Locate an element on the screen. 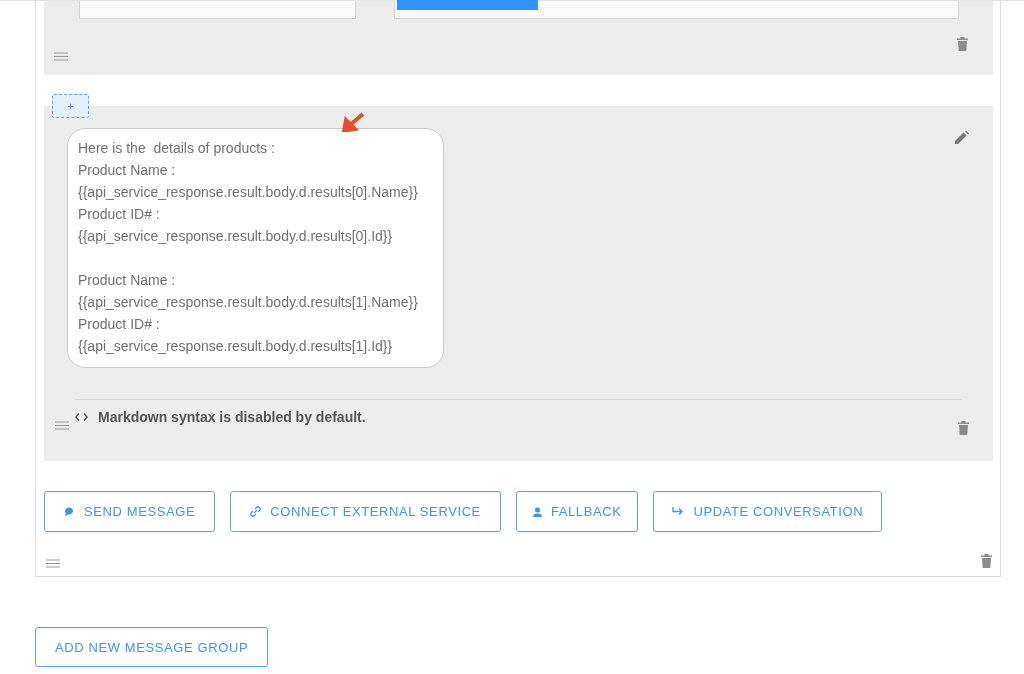 The height and width of the screenshot is (674, 1024). pencil-icon is located at coordinates (962, 137).